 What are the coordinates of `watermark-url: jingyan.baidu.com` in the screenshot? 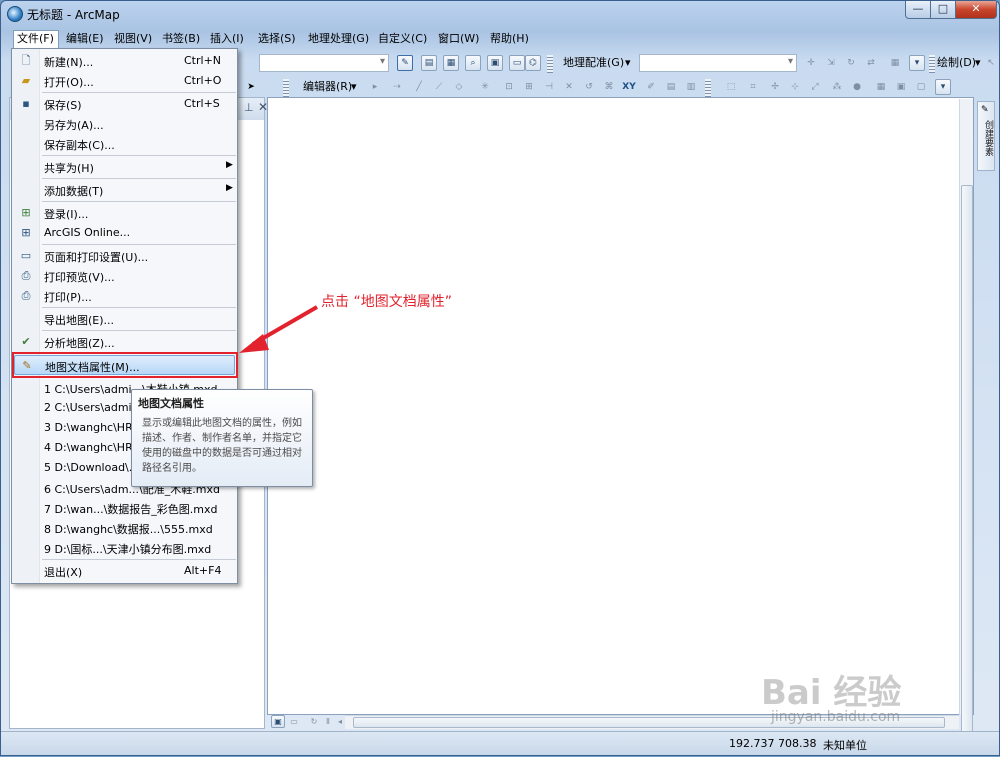 It's located at (836, 717).